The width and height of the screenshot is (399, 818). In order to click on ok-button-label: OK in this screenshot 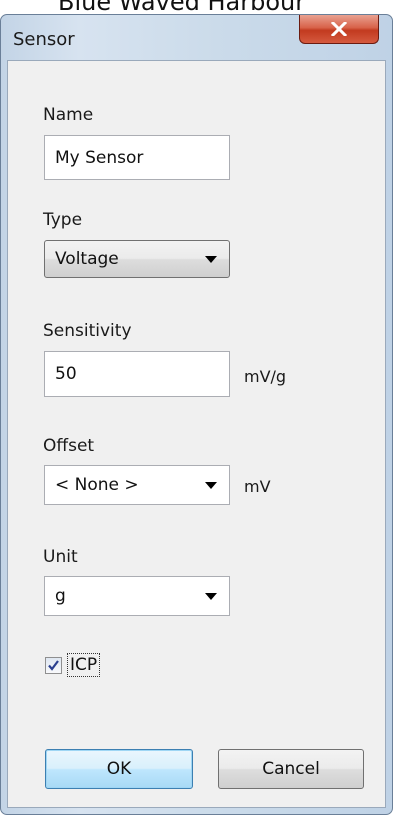, I will do `click(119, 769)`.